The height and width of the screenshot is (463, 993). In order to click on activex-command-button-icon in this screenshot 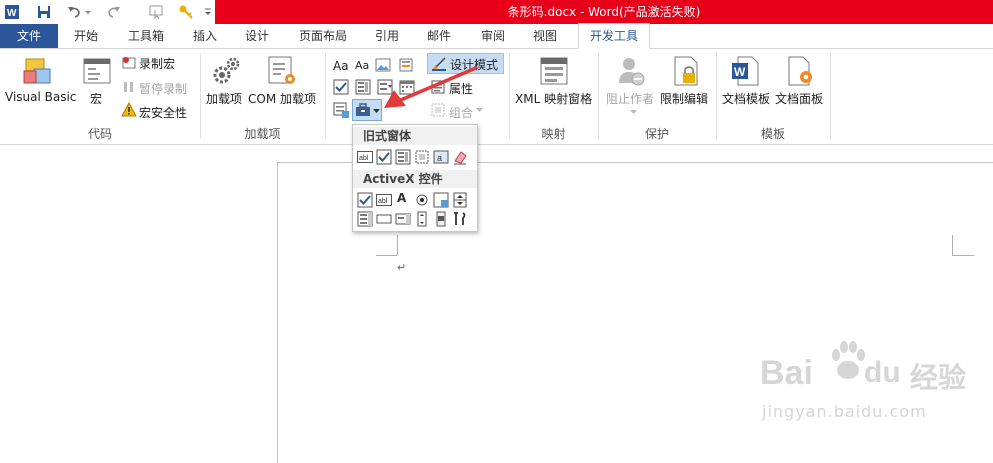, I will do `click(384, 219)`.